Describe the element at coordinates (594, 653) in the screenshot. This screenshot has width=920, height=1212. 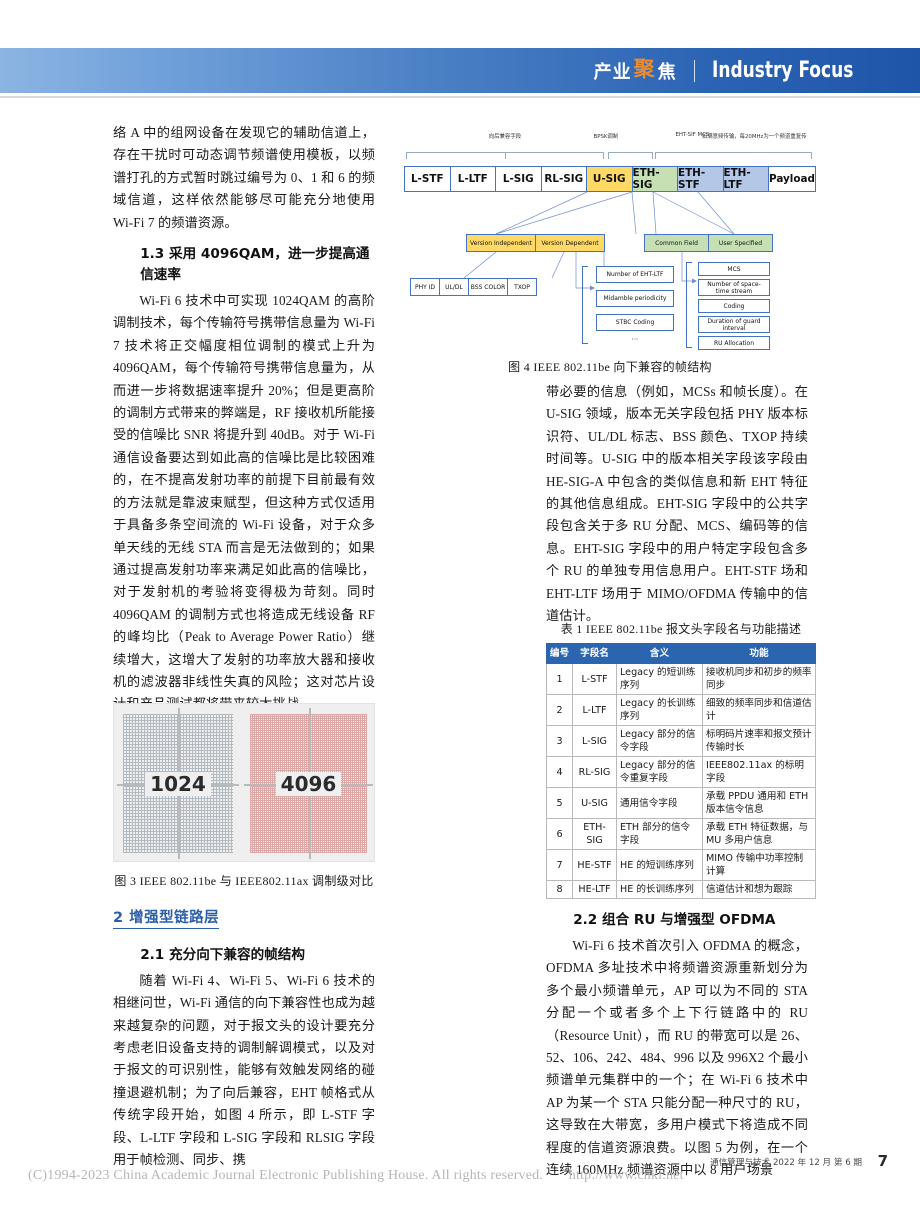
I see `table1-col-header-field: 字段名` at that location.